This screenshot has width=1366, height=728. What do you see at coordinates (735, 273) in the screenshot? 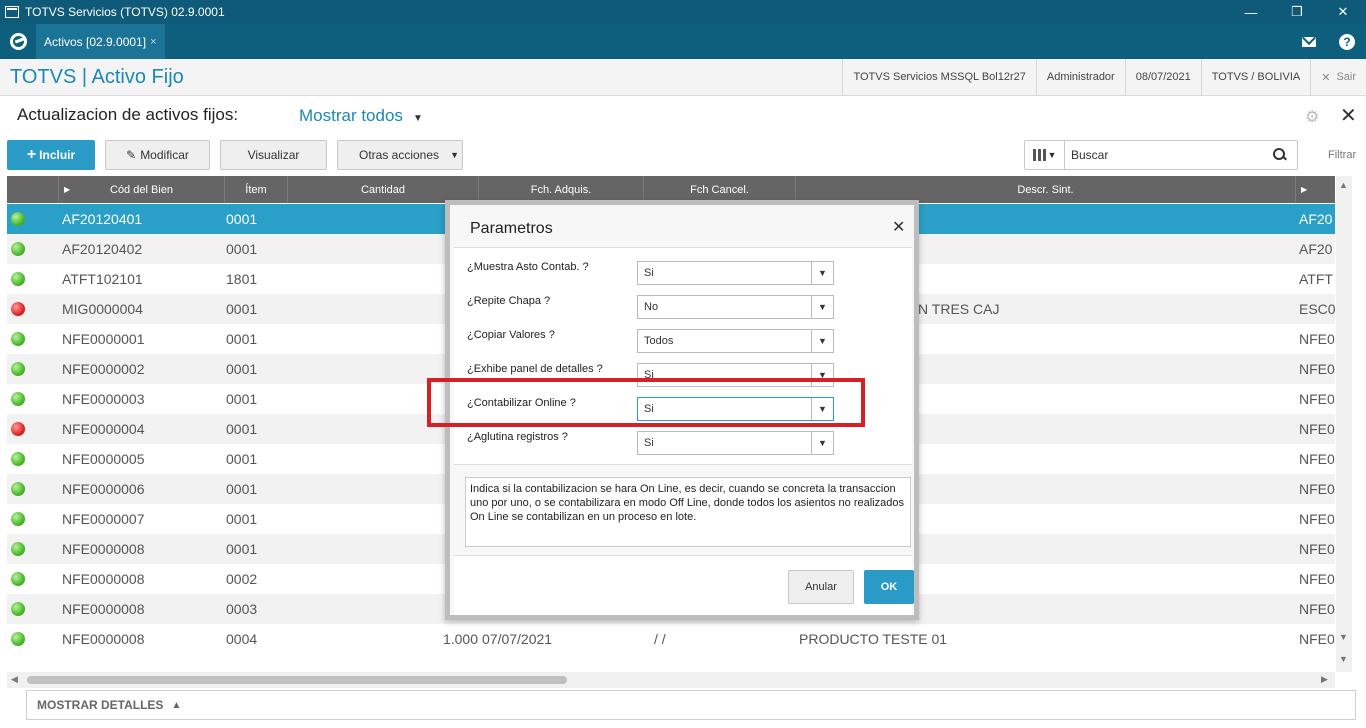
I see `param-select-asto: Si ▼` at bounding box center [735, 273].